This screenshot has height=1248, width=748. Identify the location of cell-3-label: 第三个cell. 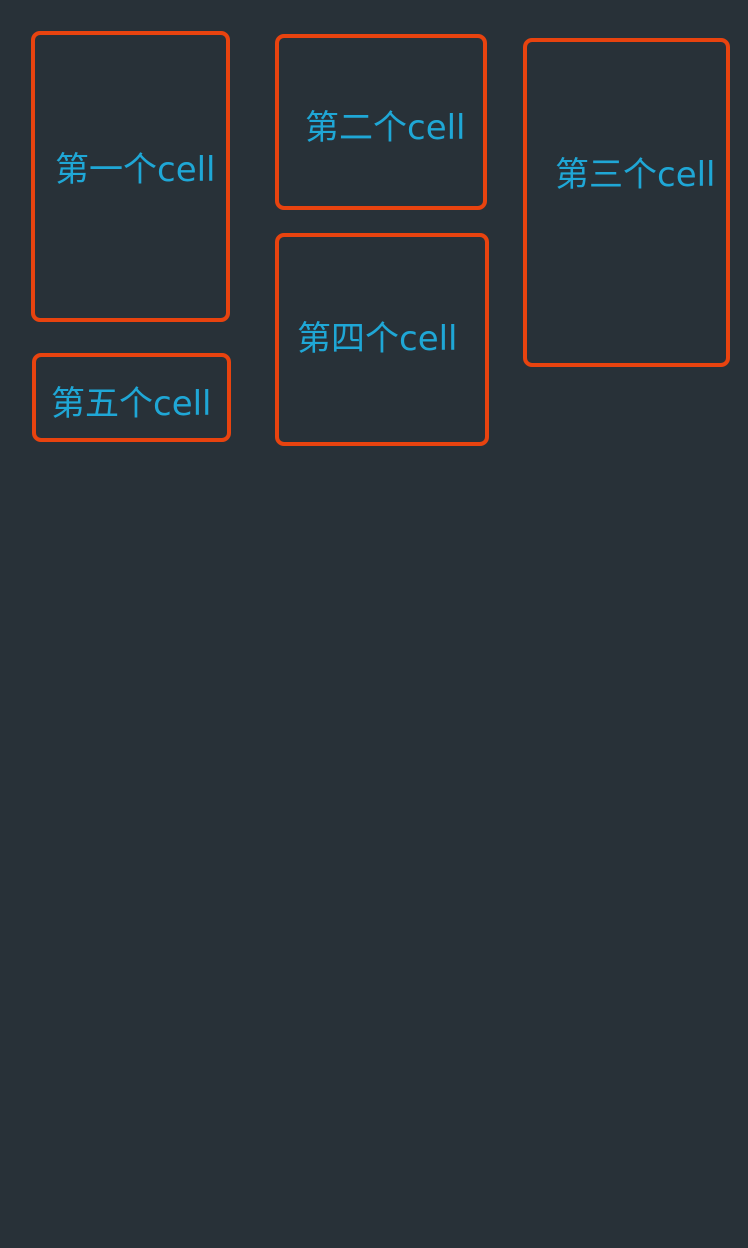
(635, 175).